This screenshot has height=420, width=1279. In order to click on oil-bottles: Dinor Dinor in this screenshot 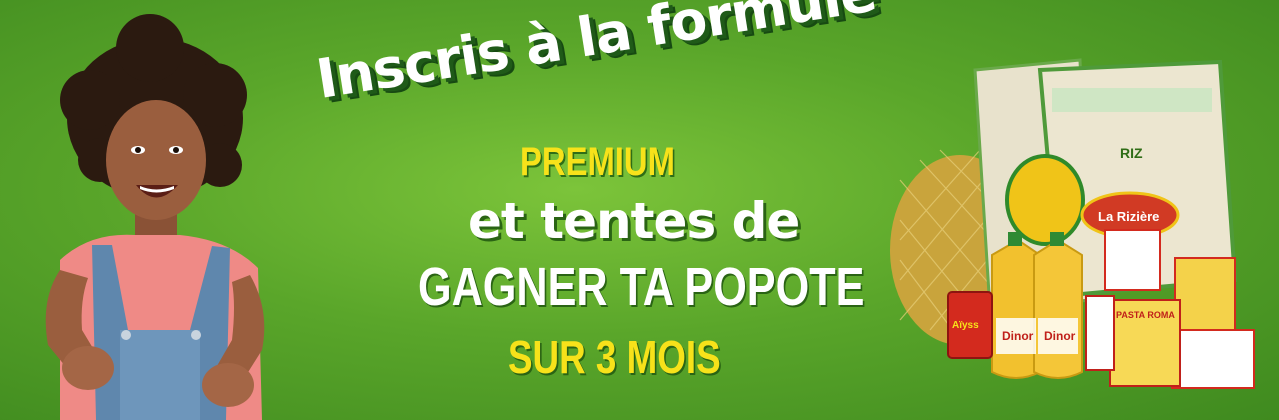, I will do `click(1037, 305)`.